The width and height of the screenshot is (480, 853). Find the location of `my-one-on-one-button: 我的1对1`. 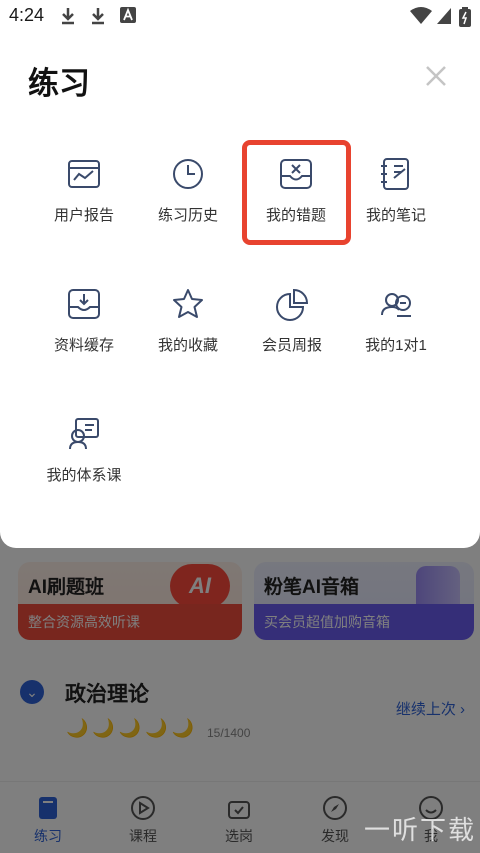

my-one-on-one-button: 我的1对1 is located at coordinates (396, 336).